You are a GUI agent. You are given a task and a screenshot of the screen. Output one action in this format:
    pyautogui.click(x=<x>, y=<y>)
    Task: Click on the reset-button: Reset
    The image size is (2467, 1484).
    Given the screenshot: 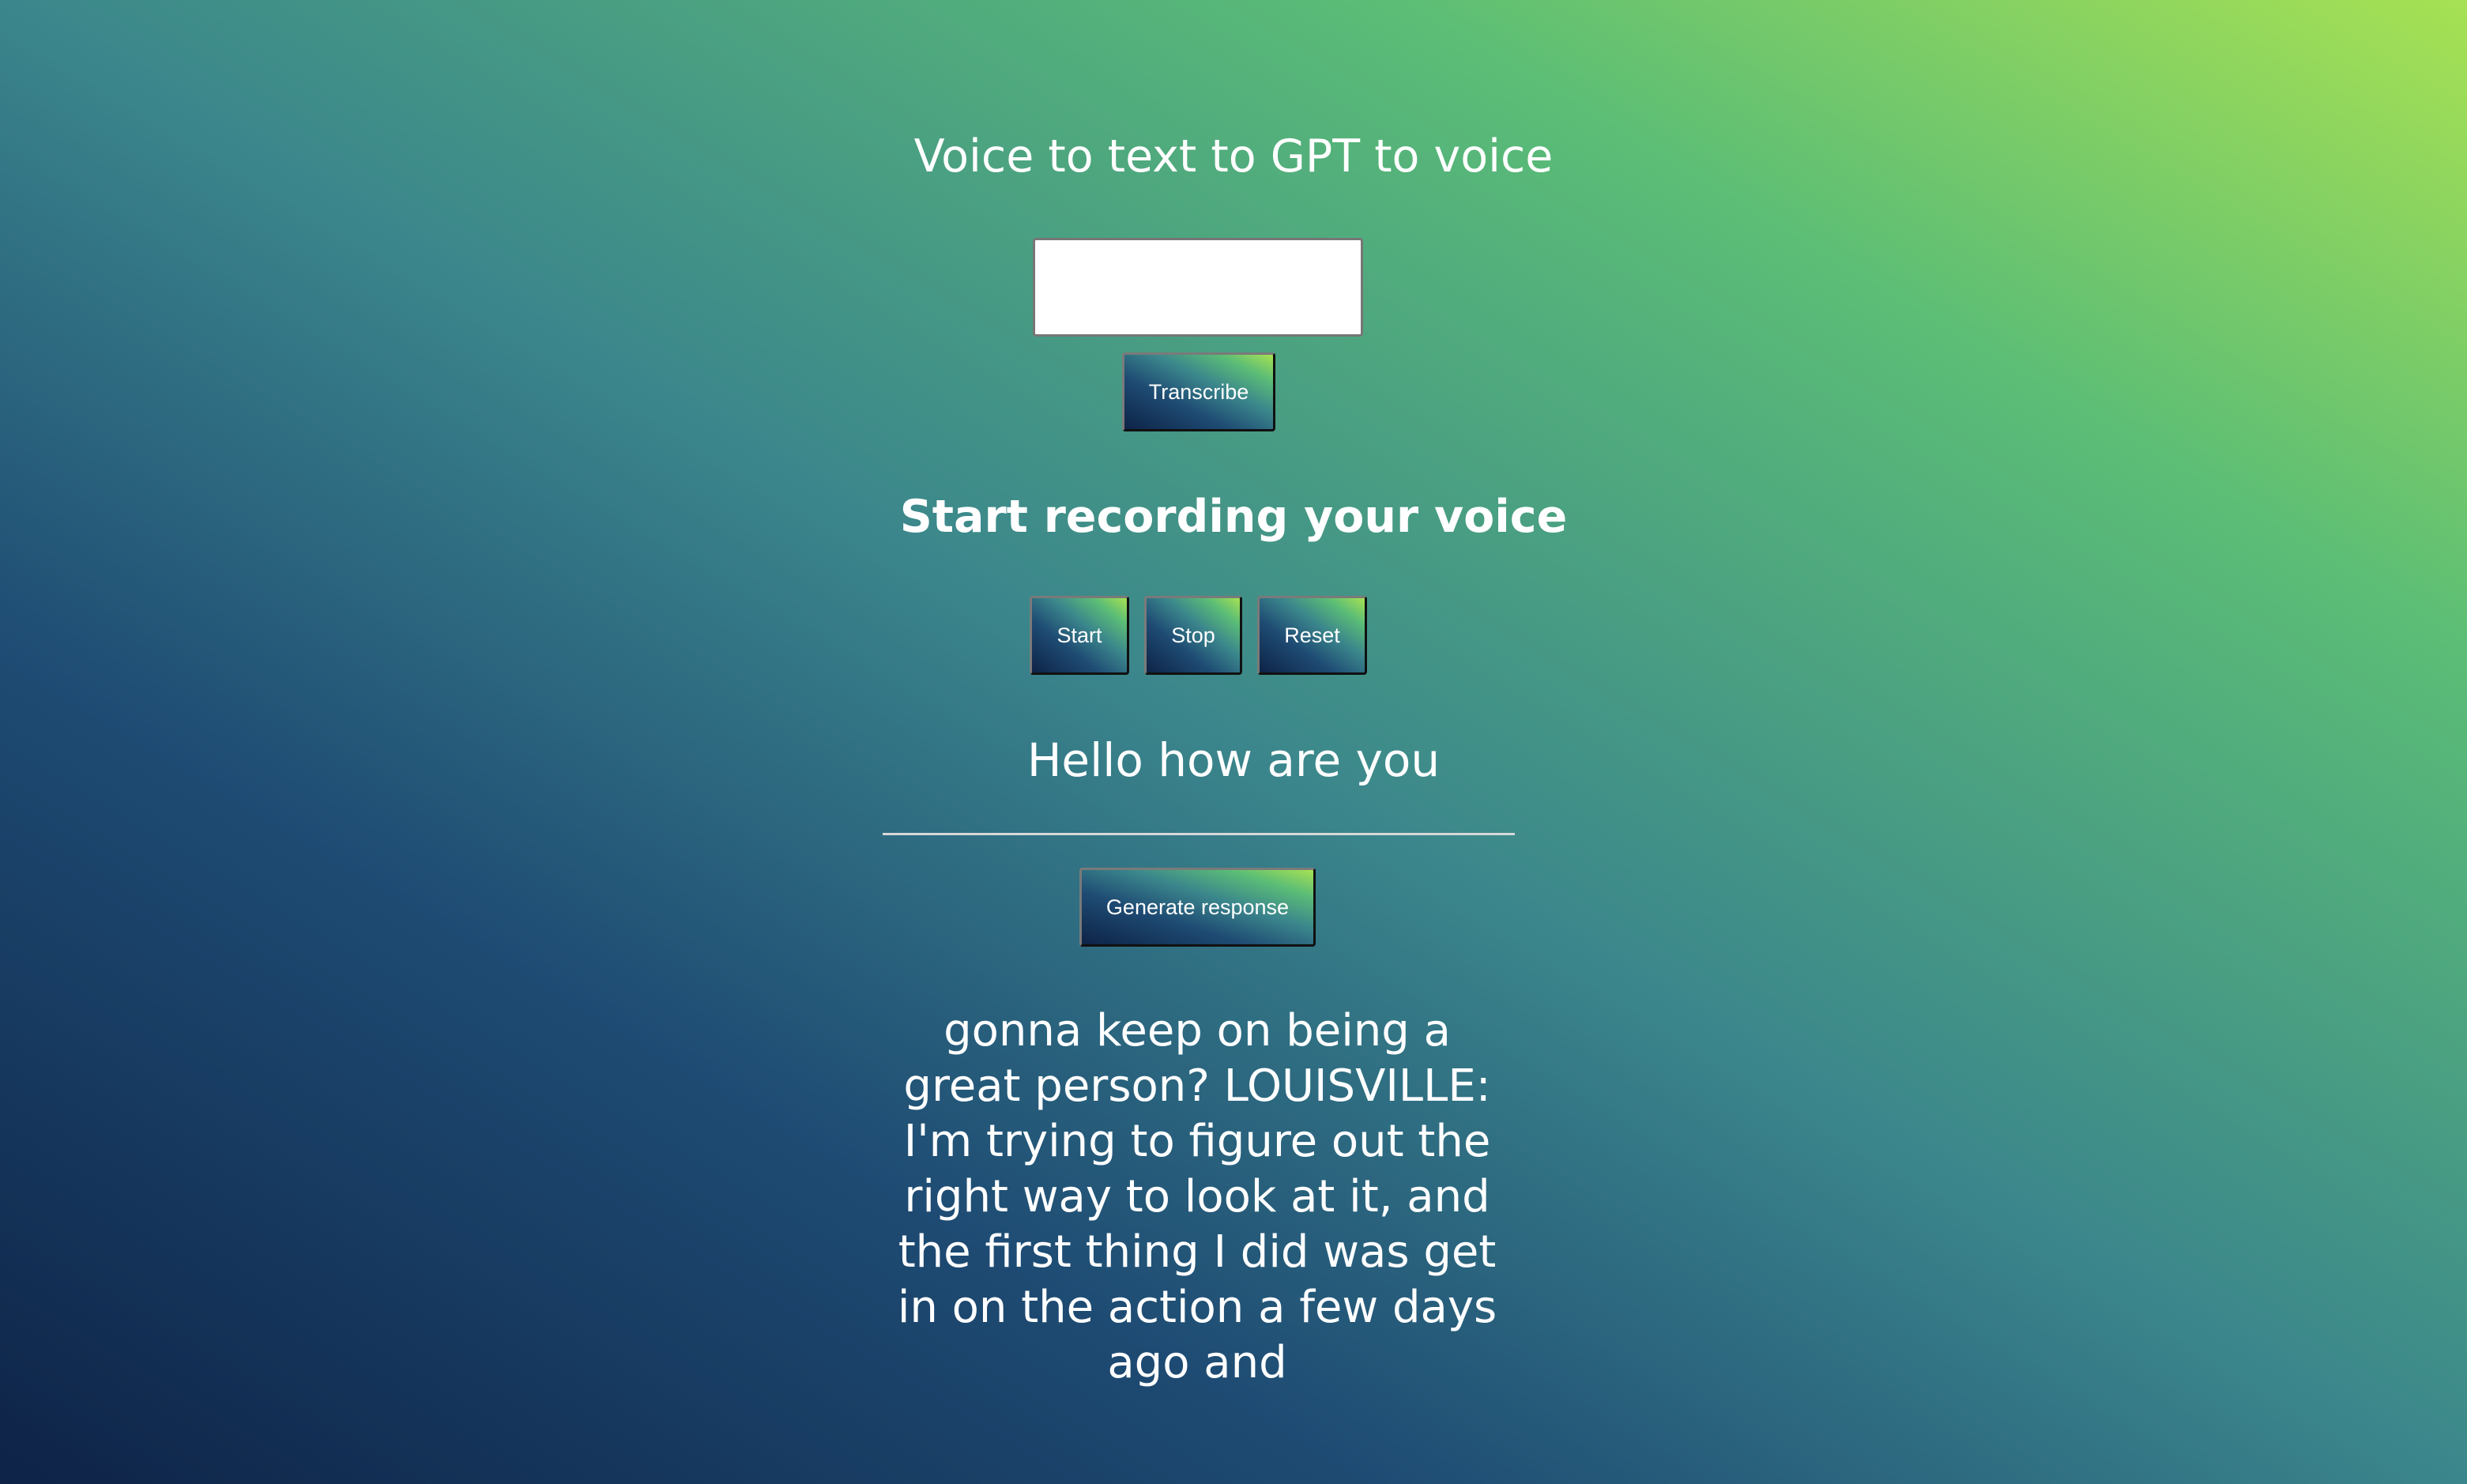 What is the action you would take?
    pyautogui.click(x=1312, y=635)
    